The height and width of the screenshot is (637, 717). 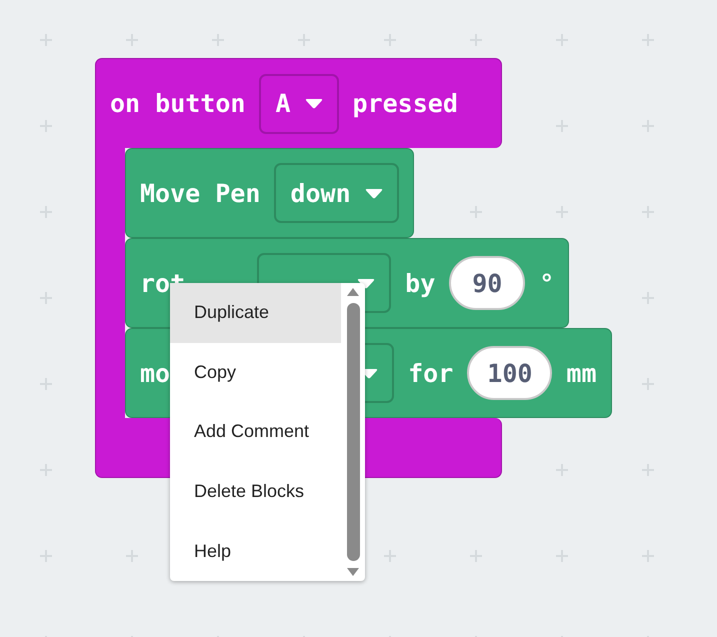 What do you see at coordinates (200, 193) in the screenshot?
I see `block-label: Move Pen` at bounding box center [200, 193].